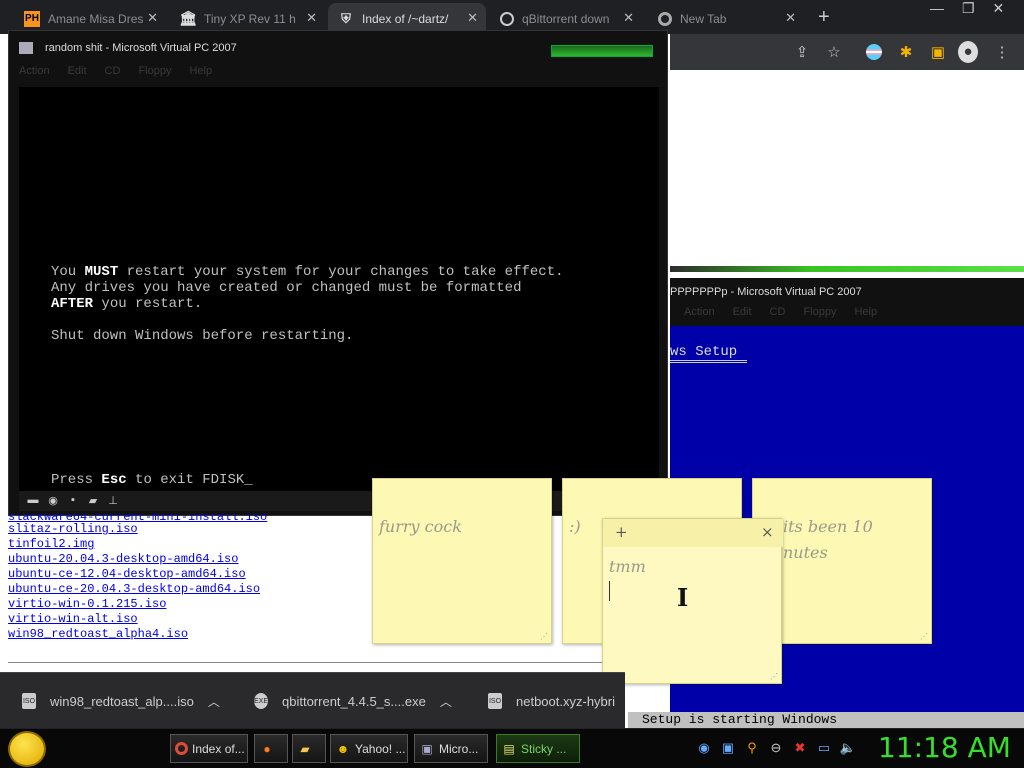 This screenshot has height=768, width=1024. I want to click on taskbar-clock: 11:18 AM, so click(944, 747).